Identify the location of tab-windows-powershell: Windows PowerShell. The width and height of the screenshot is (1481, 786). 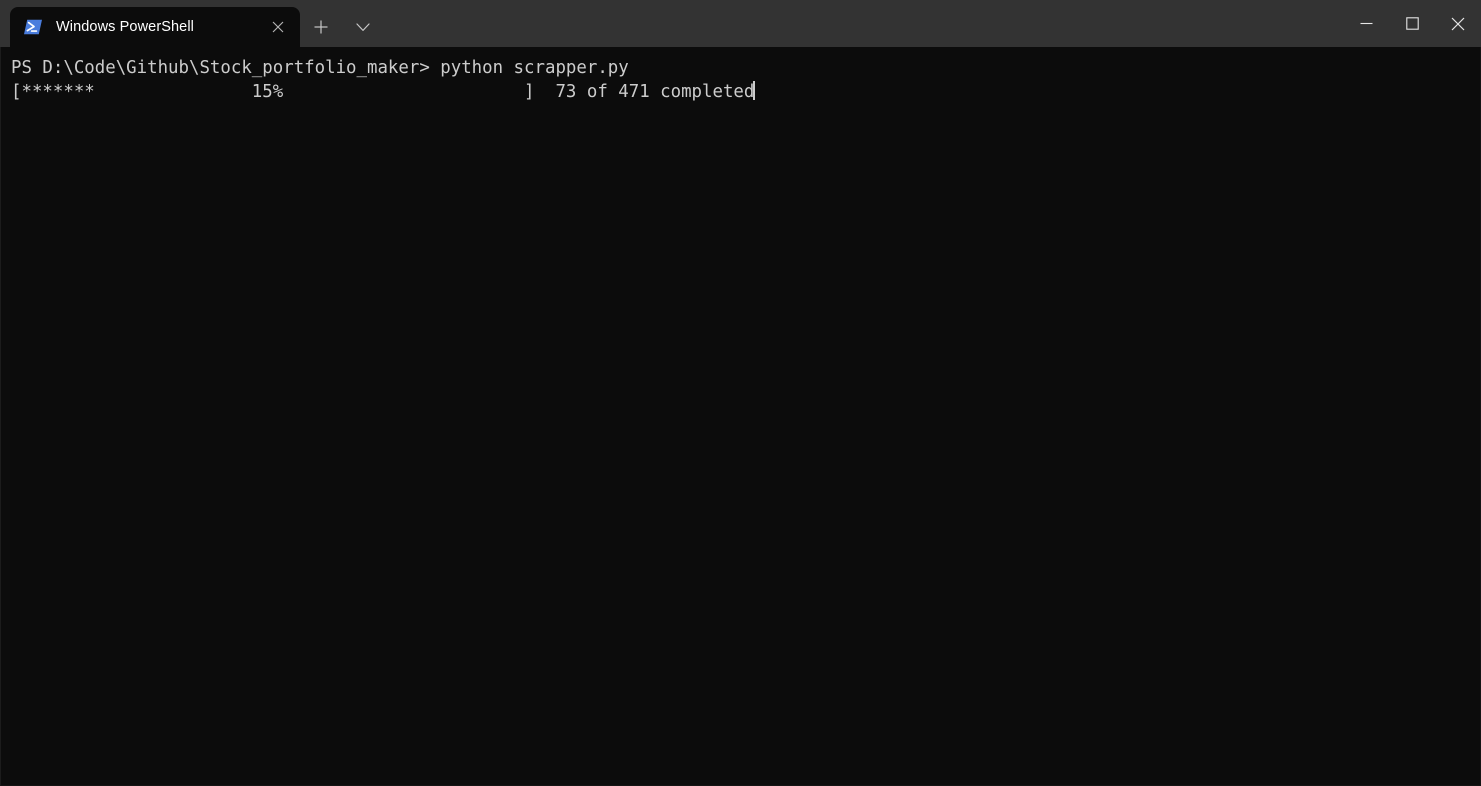
(155, 27).